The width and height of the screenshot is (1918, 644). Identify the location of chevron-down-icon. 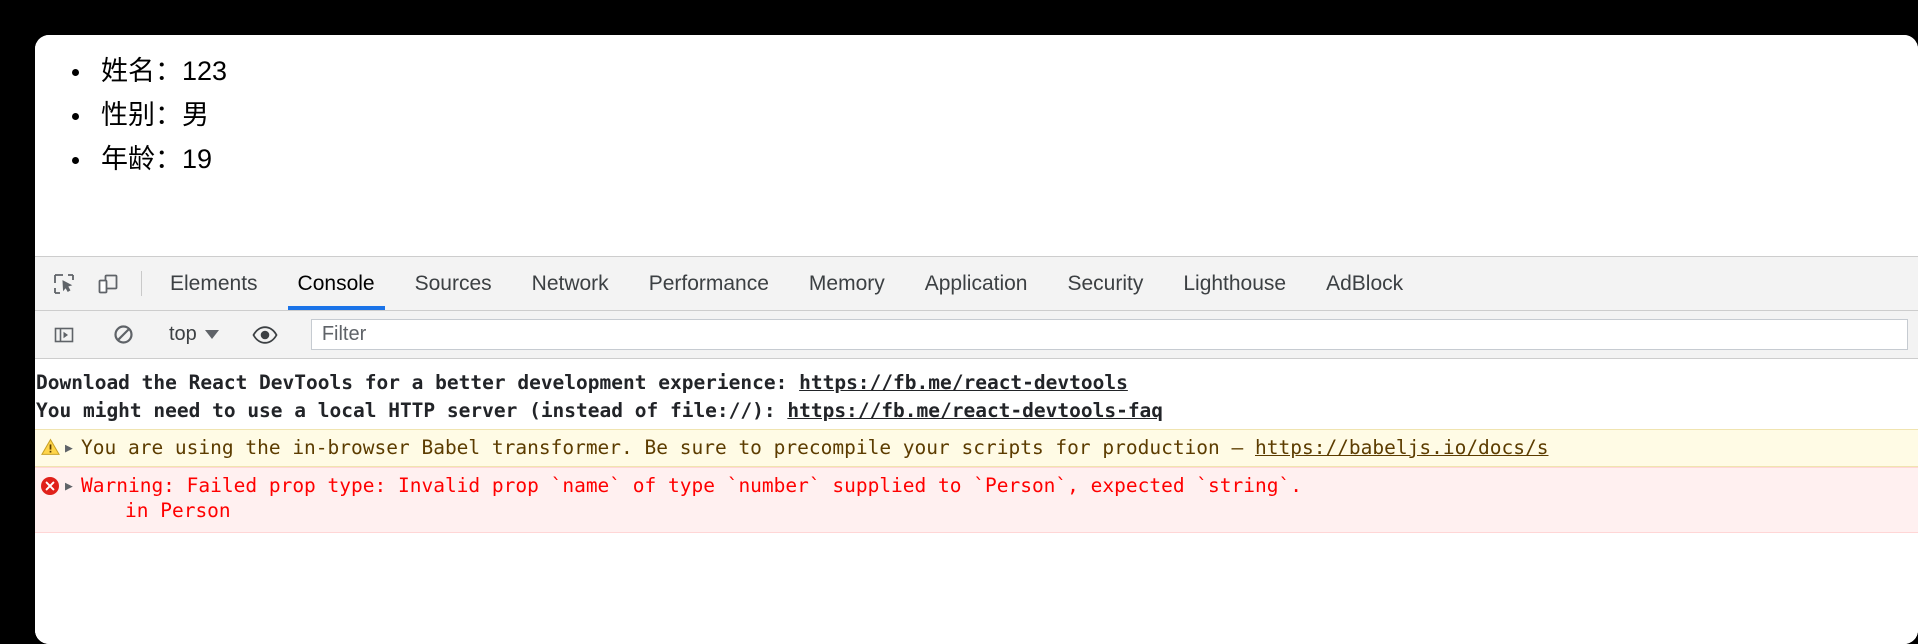
(211, 334).